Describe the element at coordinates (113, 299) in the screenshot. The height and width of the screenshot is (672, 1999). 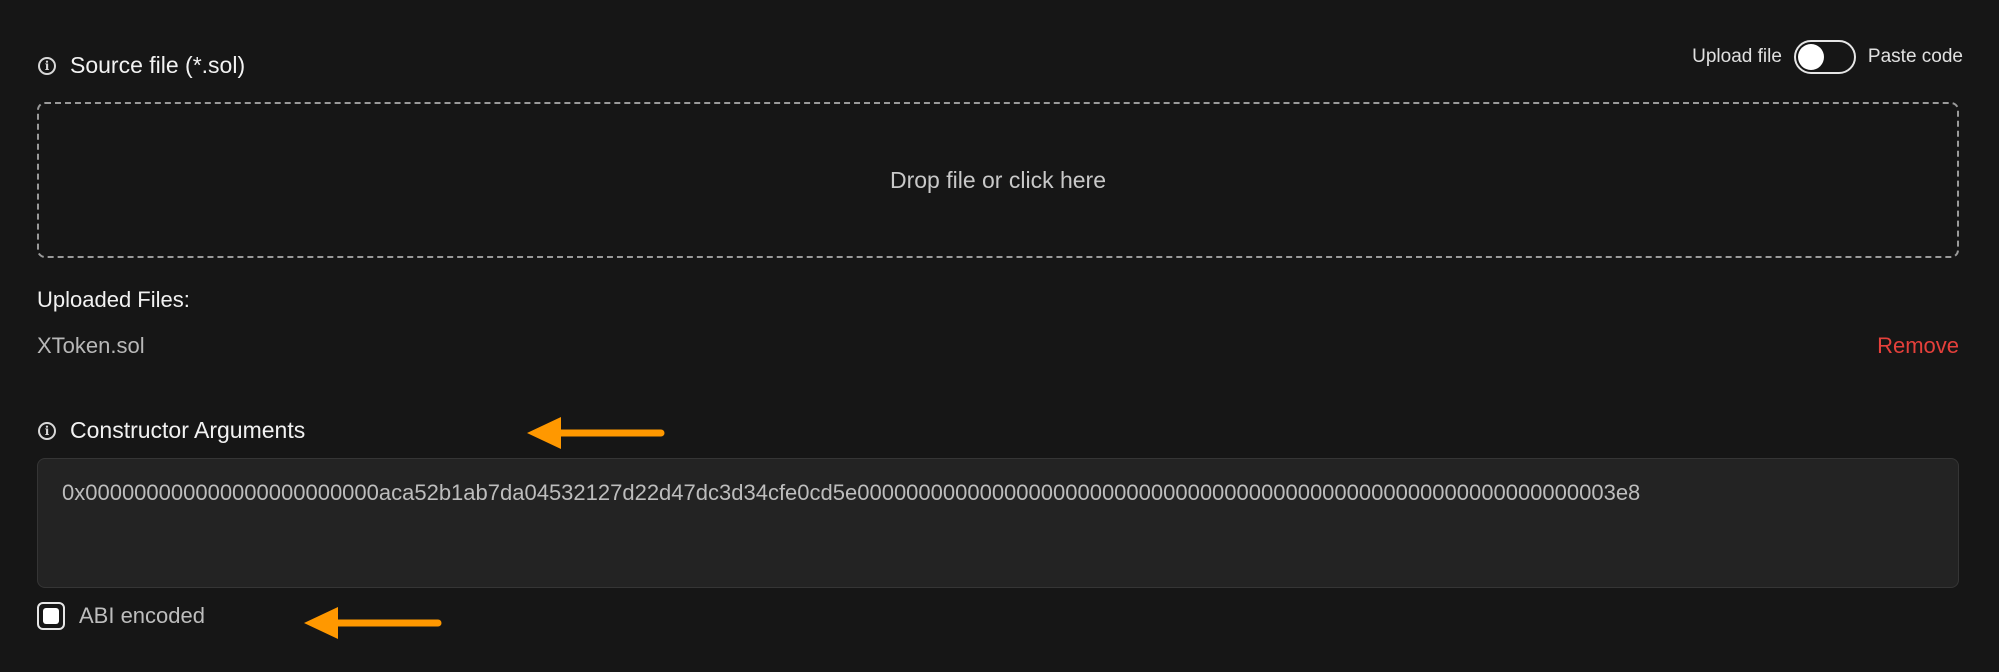
I see `uploaded-files-label: Uploaded Files:` at that location.